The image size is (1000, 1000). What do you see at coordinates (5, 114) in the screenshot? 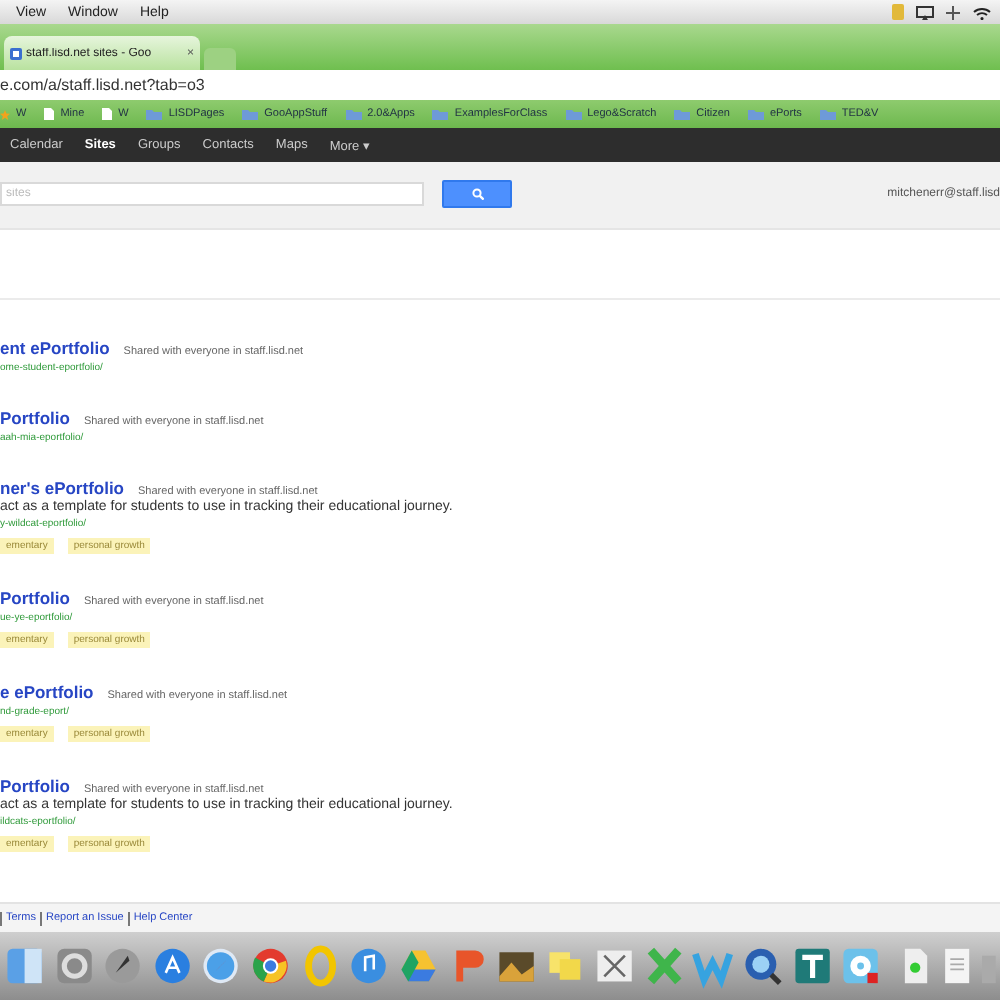
I see `star-icon` at bounding box center [5, 114].